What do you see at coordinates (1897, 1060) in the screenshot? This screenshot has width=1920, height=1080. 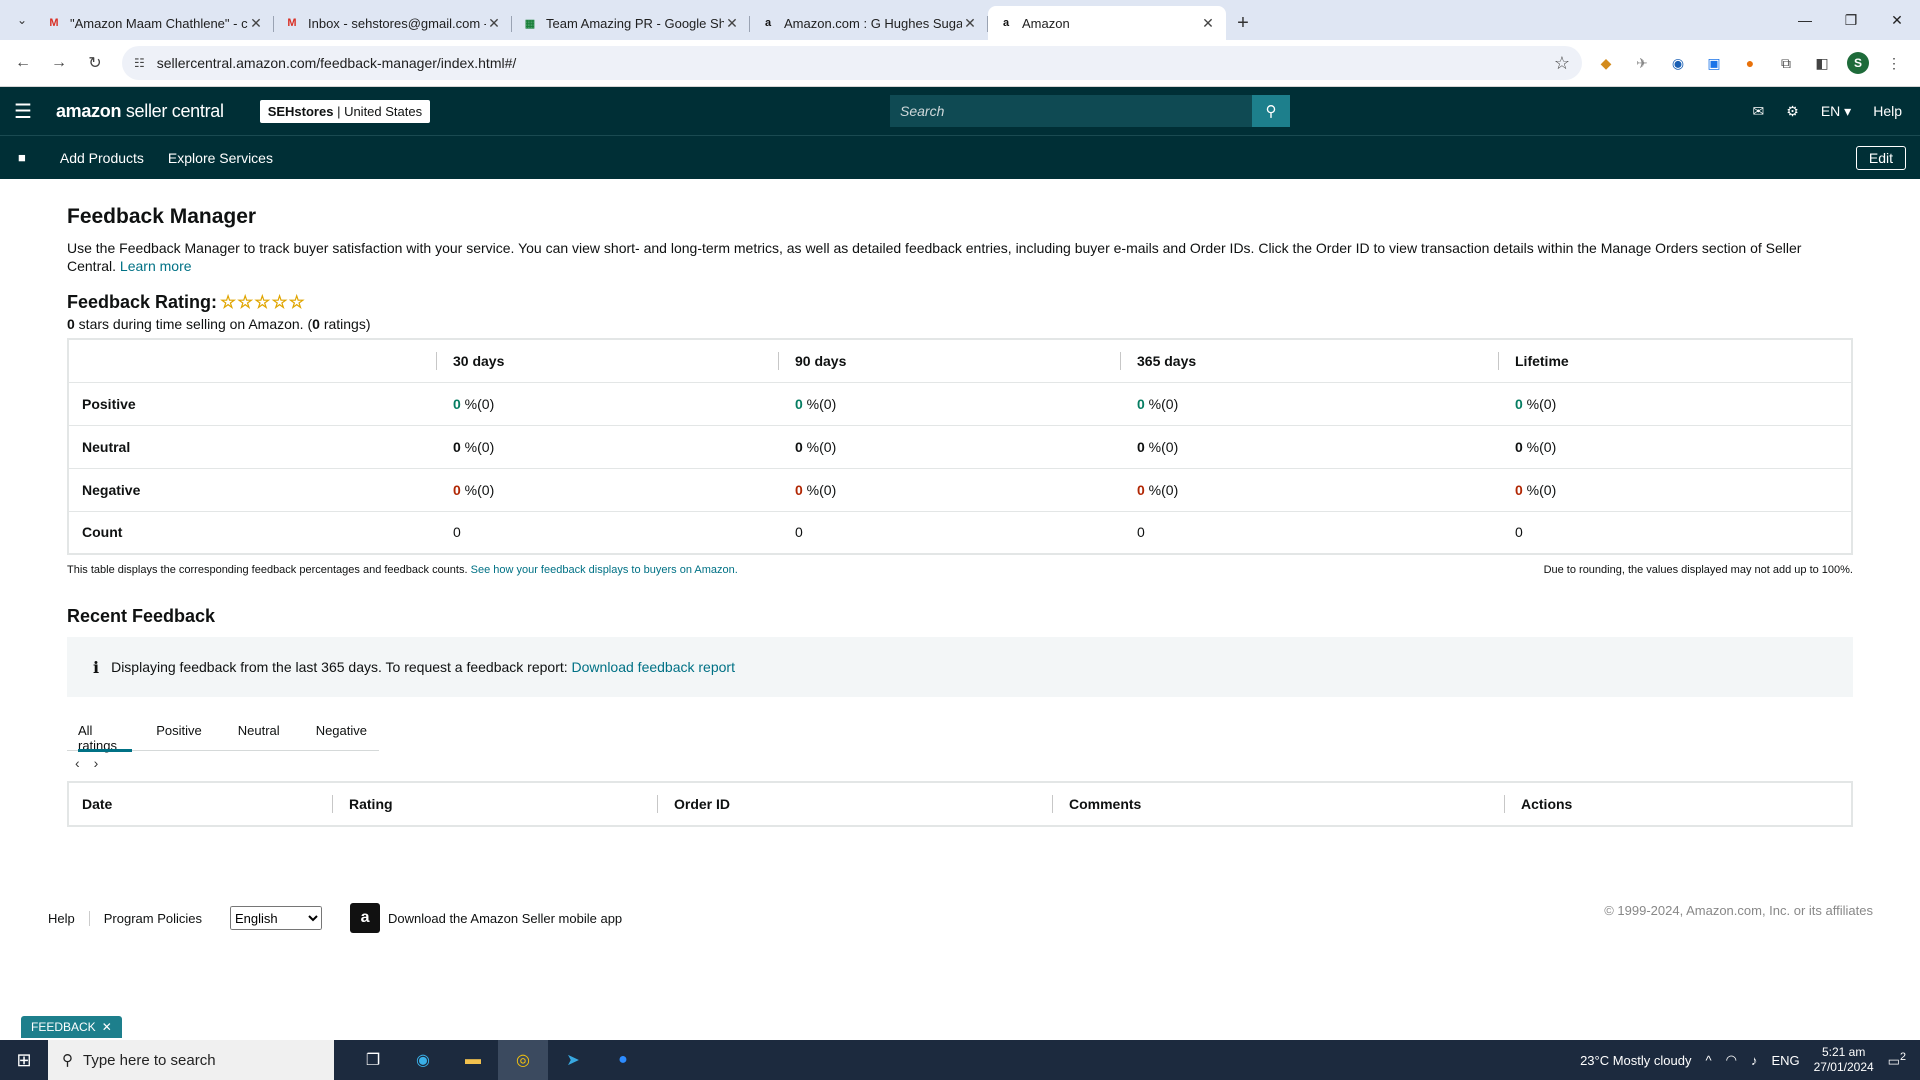 I see `notifications-icon: ▭2` at bounding box center [1897, 1060].